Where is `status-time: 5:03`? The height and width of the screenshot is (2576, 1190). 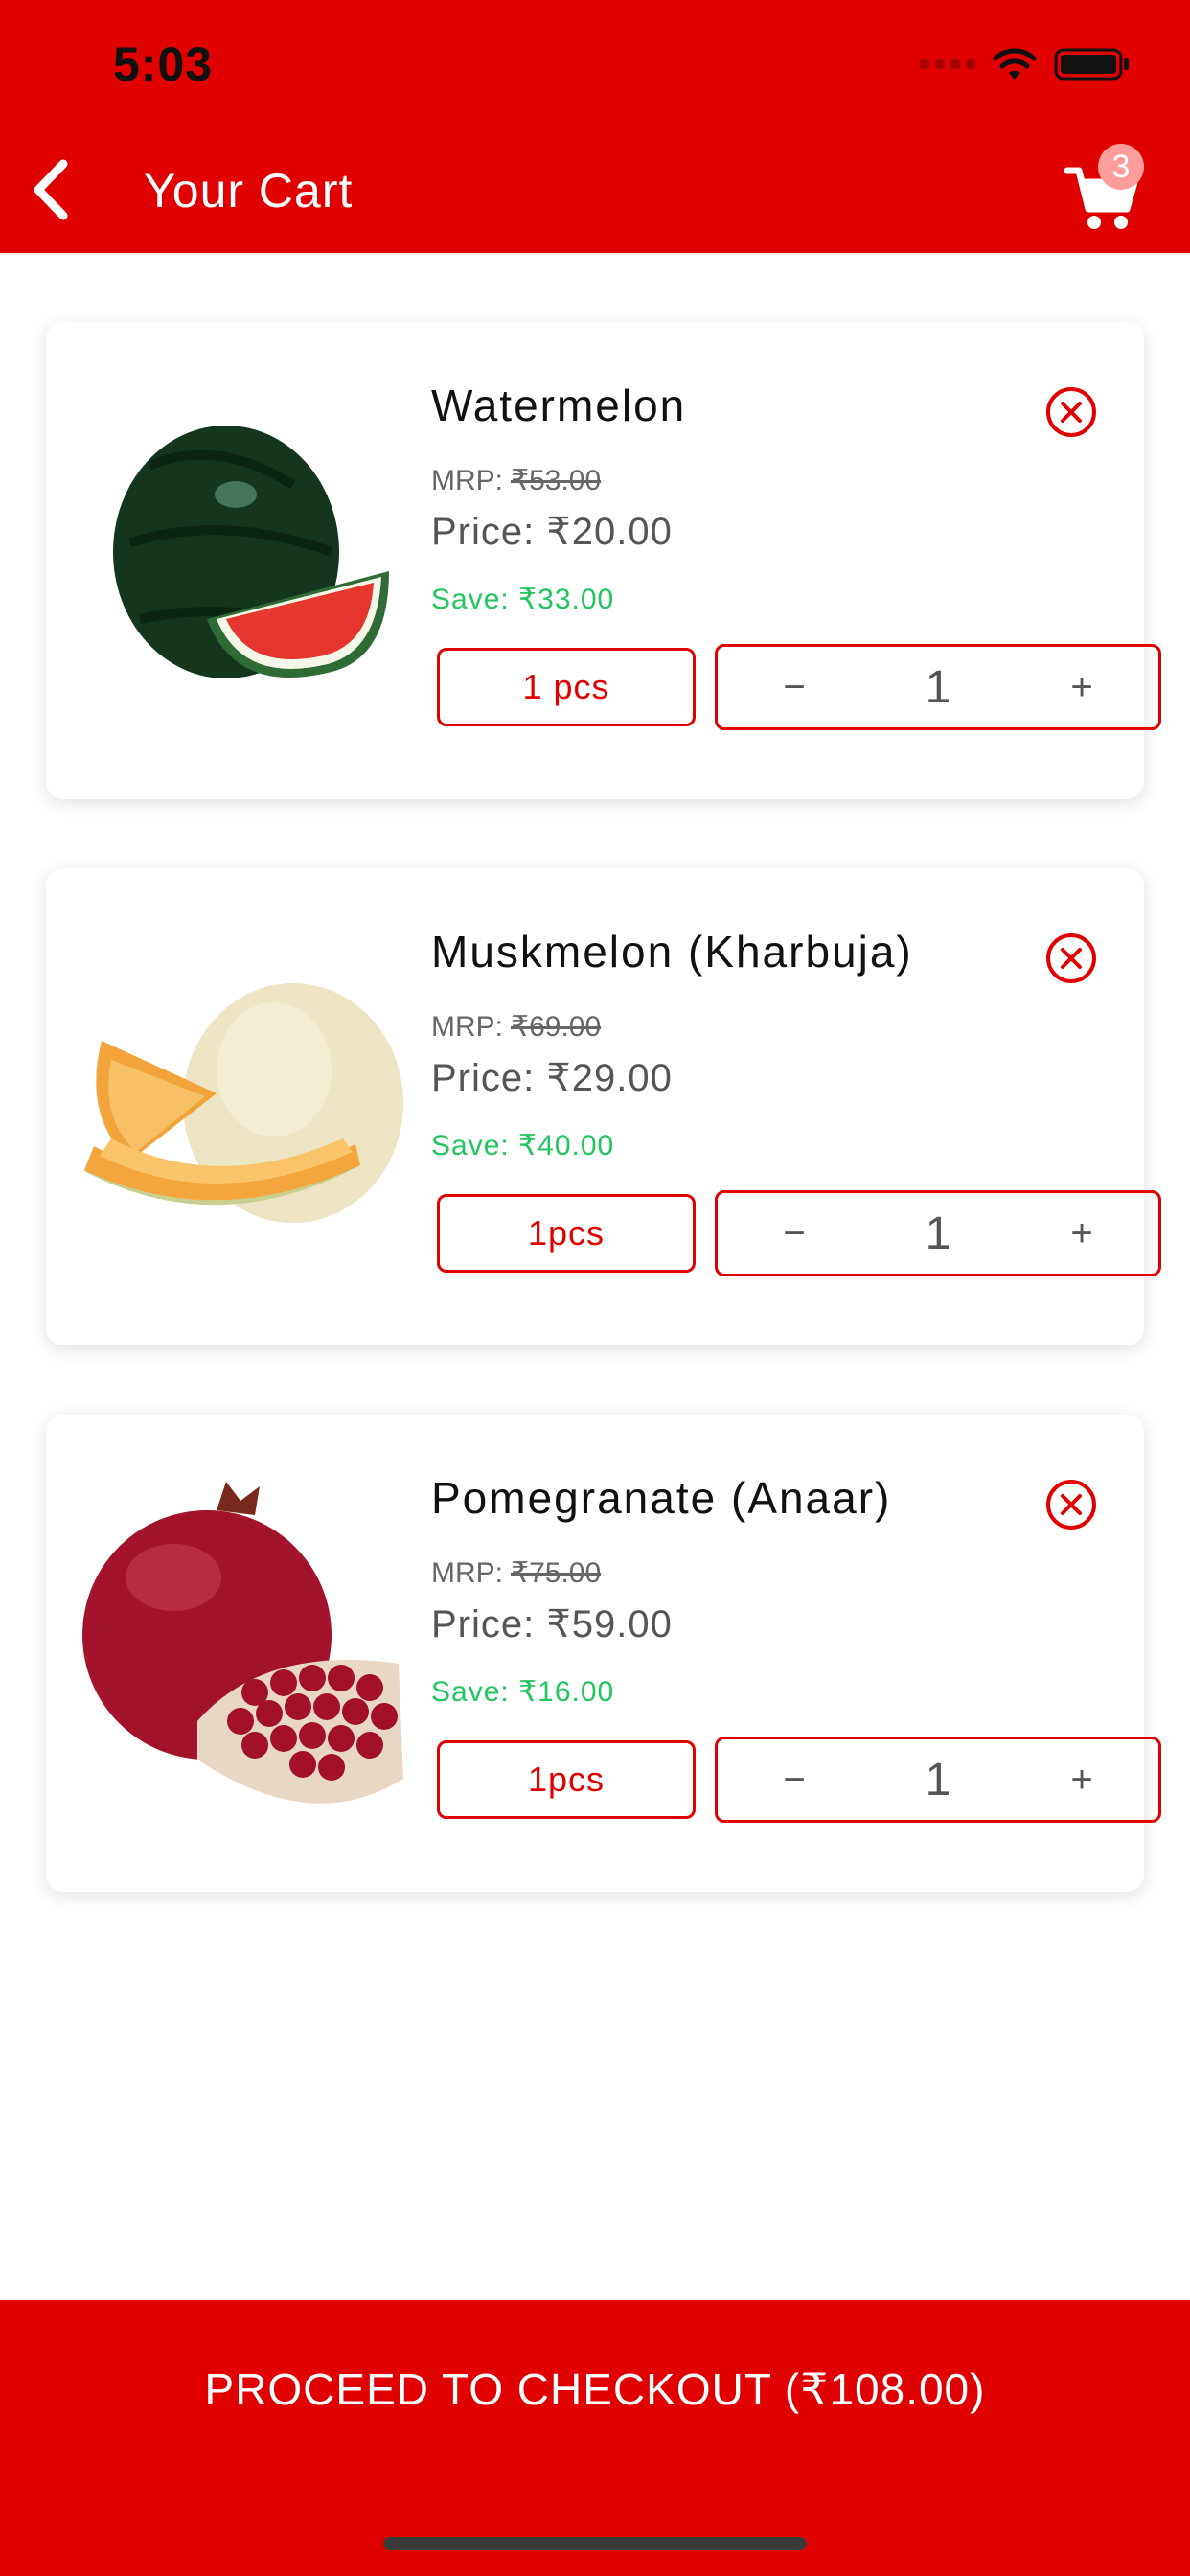 status-time: 5:03 is located at coordinates (163, 64).